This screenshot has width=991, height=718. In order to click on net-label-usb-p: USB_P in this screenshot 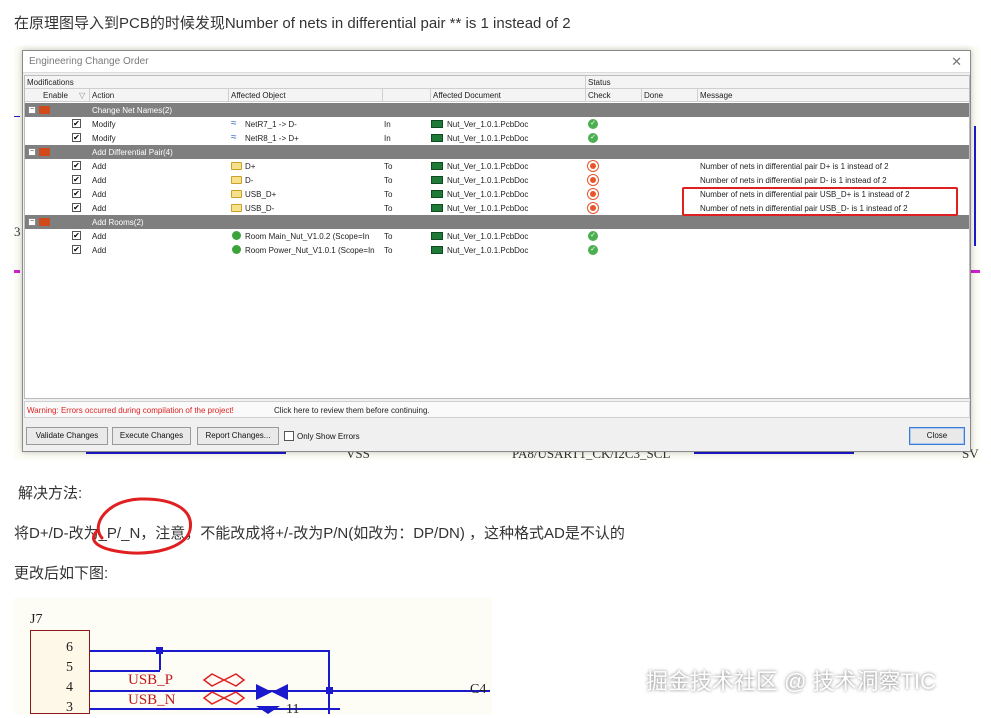, I will do `click(151, 680)`.